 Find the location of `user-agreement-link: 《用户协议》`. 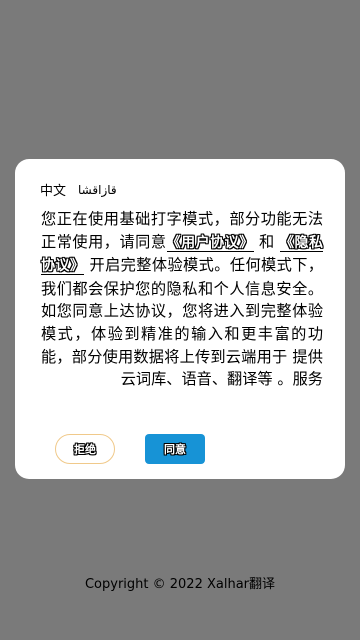

user-agreement-link: 《用户协议》 is located at coordinates (210, 243).